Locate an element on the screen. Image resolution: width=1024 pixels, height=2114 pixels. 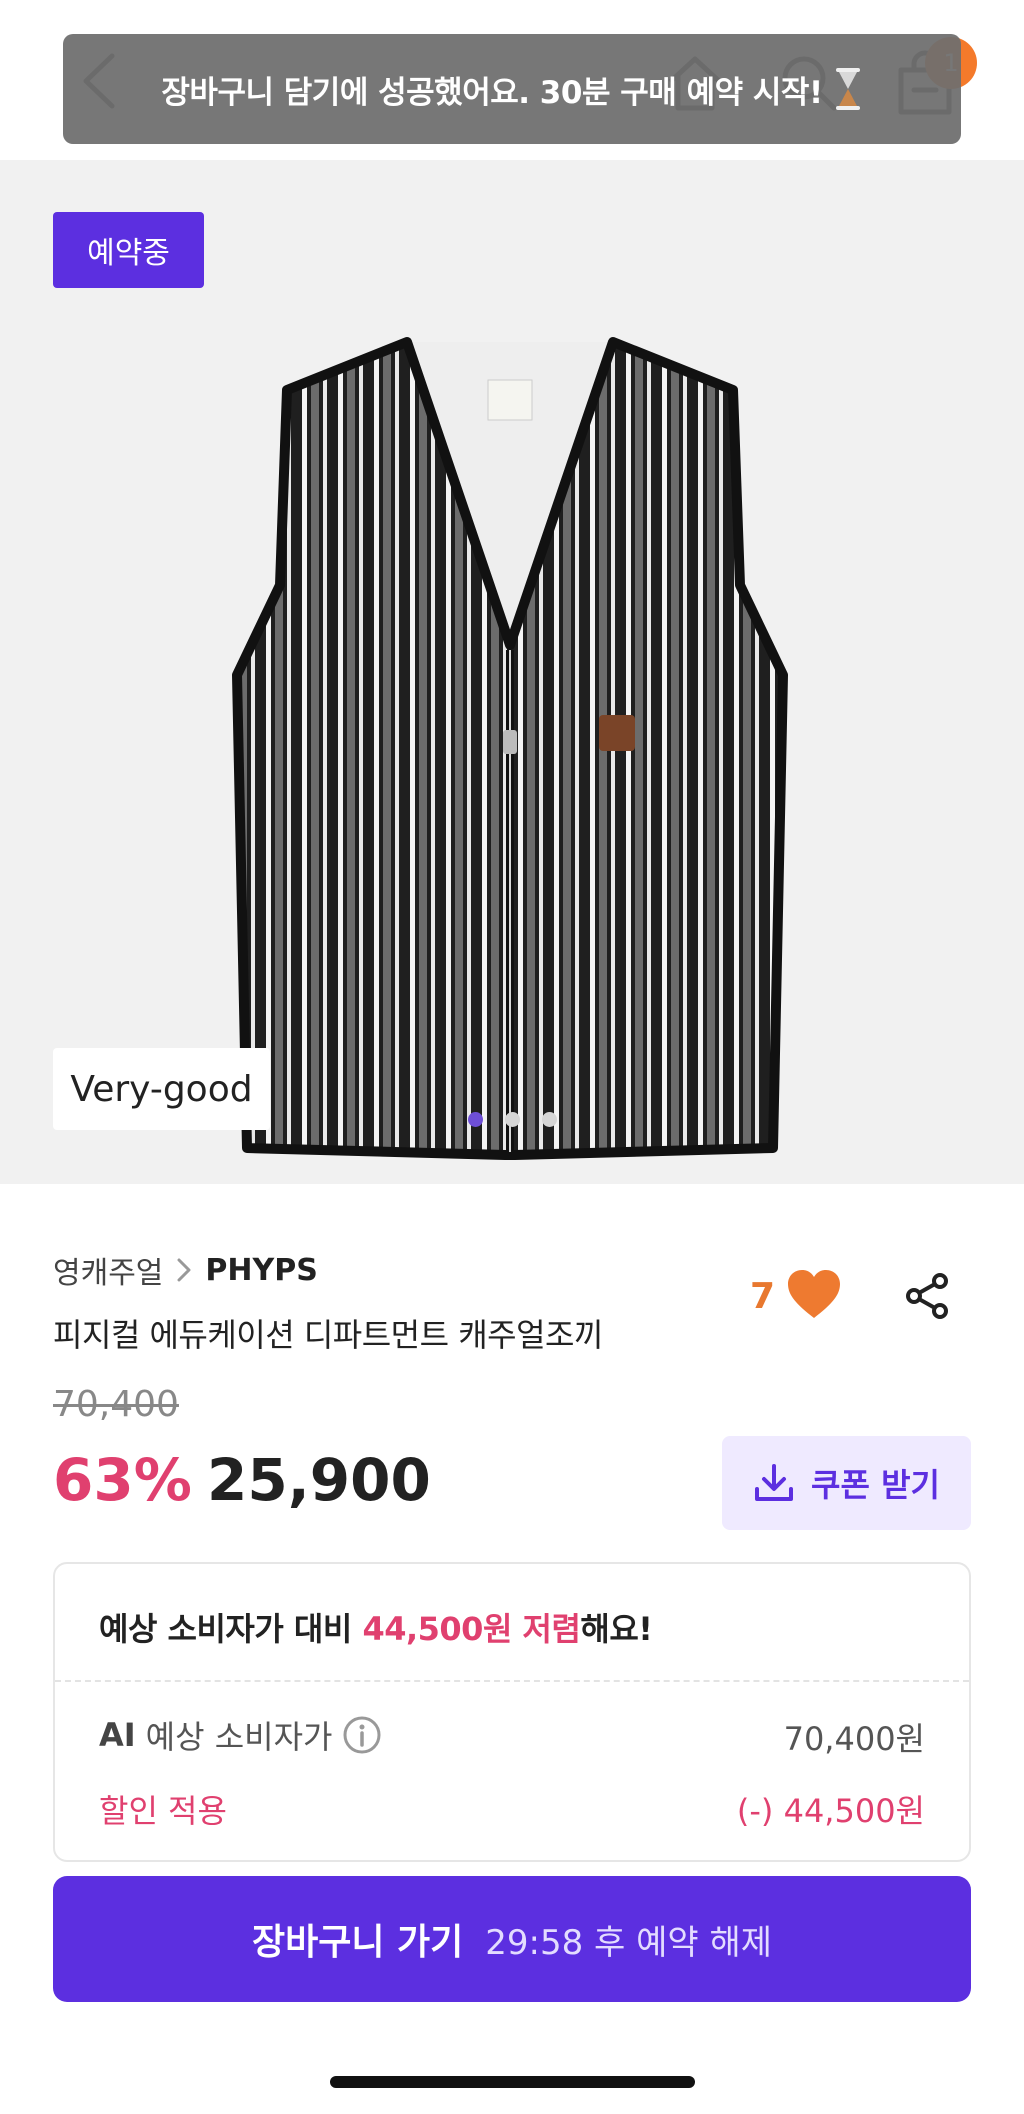
product-name: 피지컬 에듀케이션 디파트먼트 캐주얼조끼 is located at coordinates (328, 1335).